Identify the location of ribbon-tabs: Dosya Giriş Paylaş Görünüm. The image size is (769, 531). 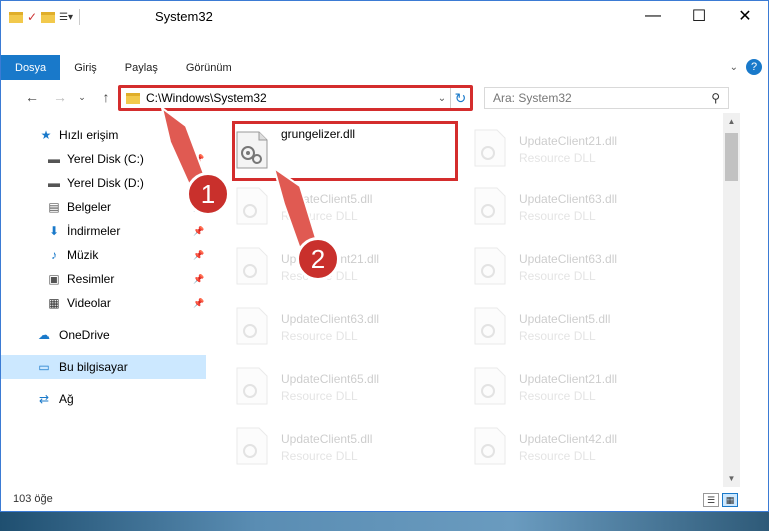
(123, 67).